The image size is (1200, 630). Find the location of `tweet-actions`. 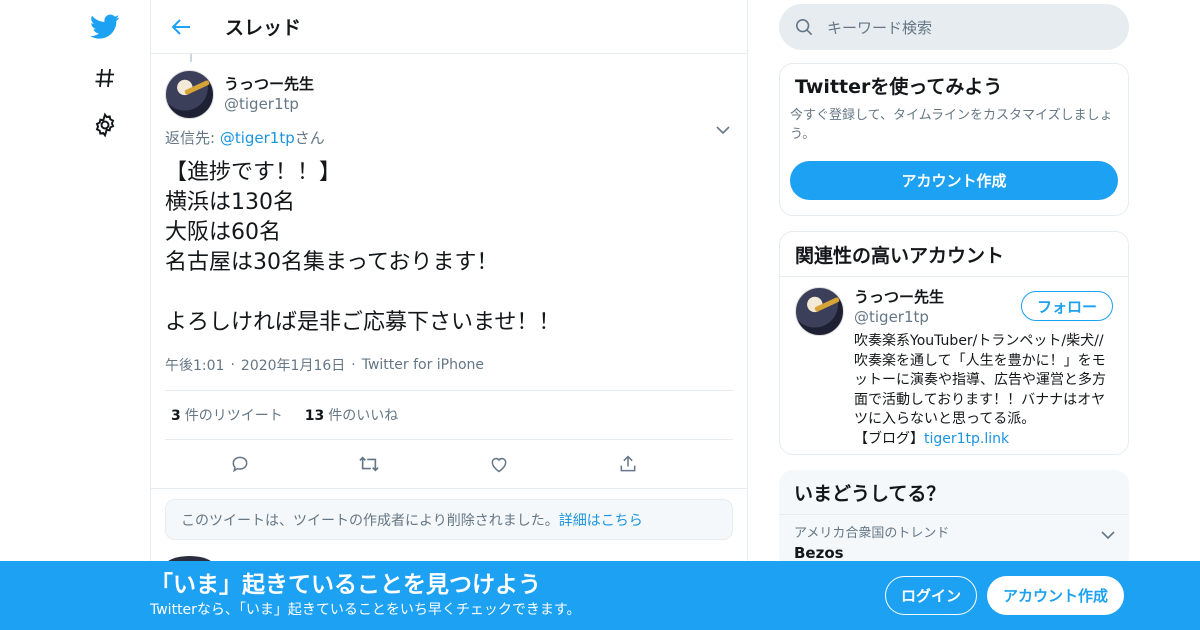

tweet-actions is located at coordinates (449, 464).